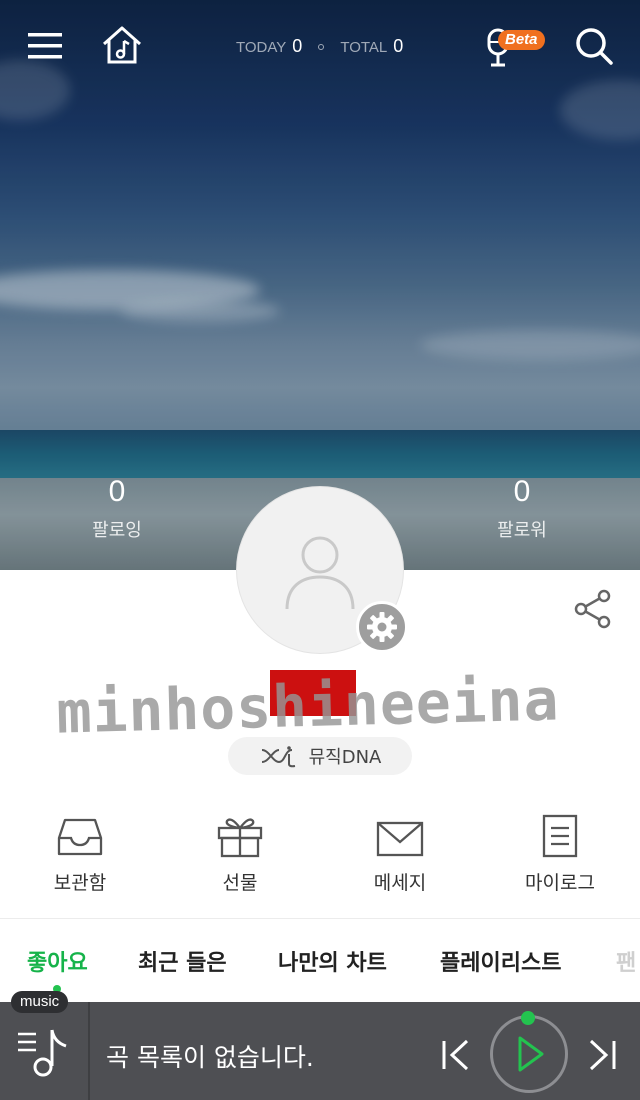  Describe the element at coordinates (626, 961) in the screenshot. I see `tab-fan: 팬` at that location.